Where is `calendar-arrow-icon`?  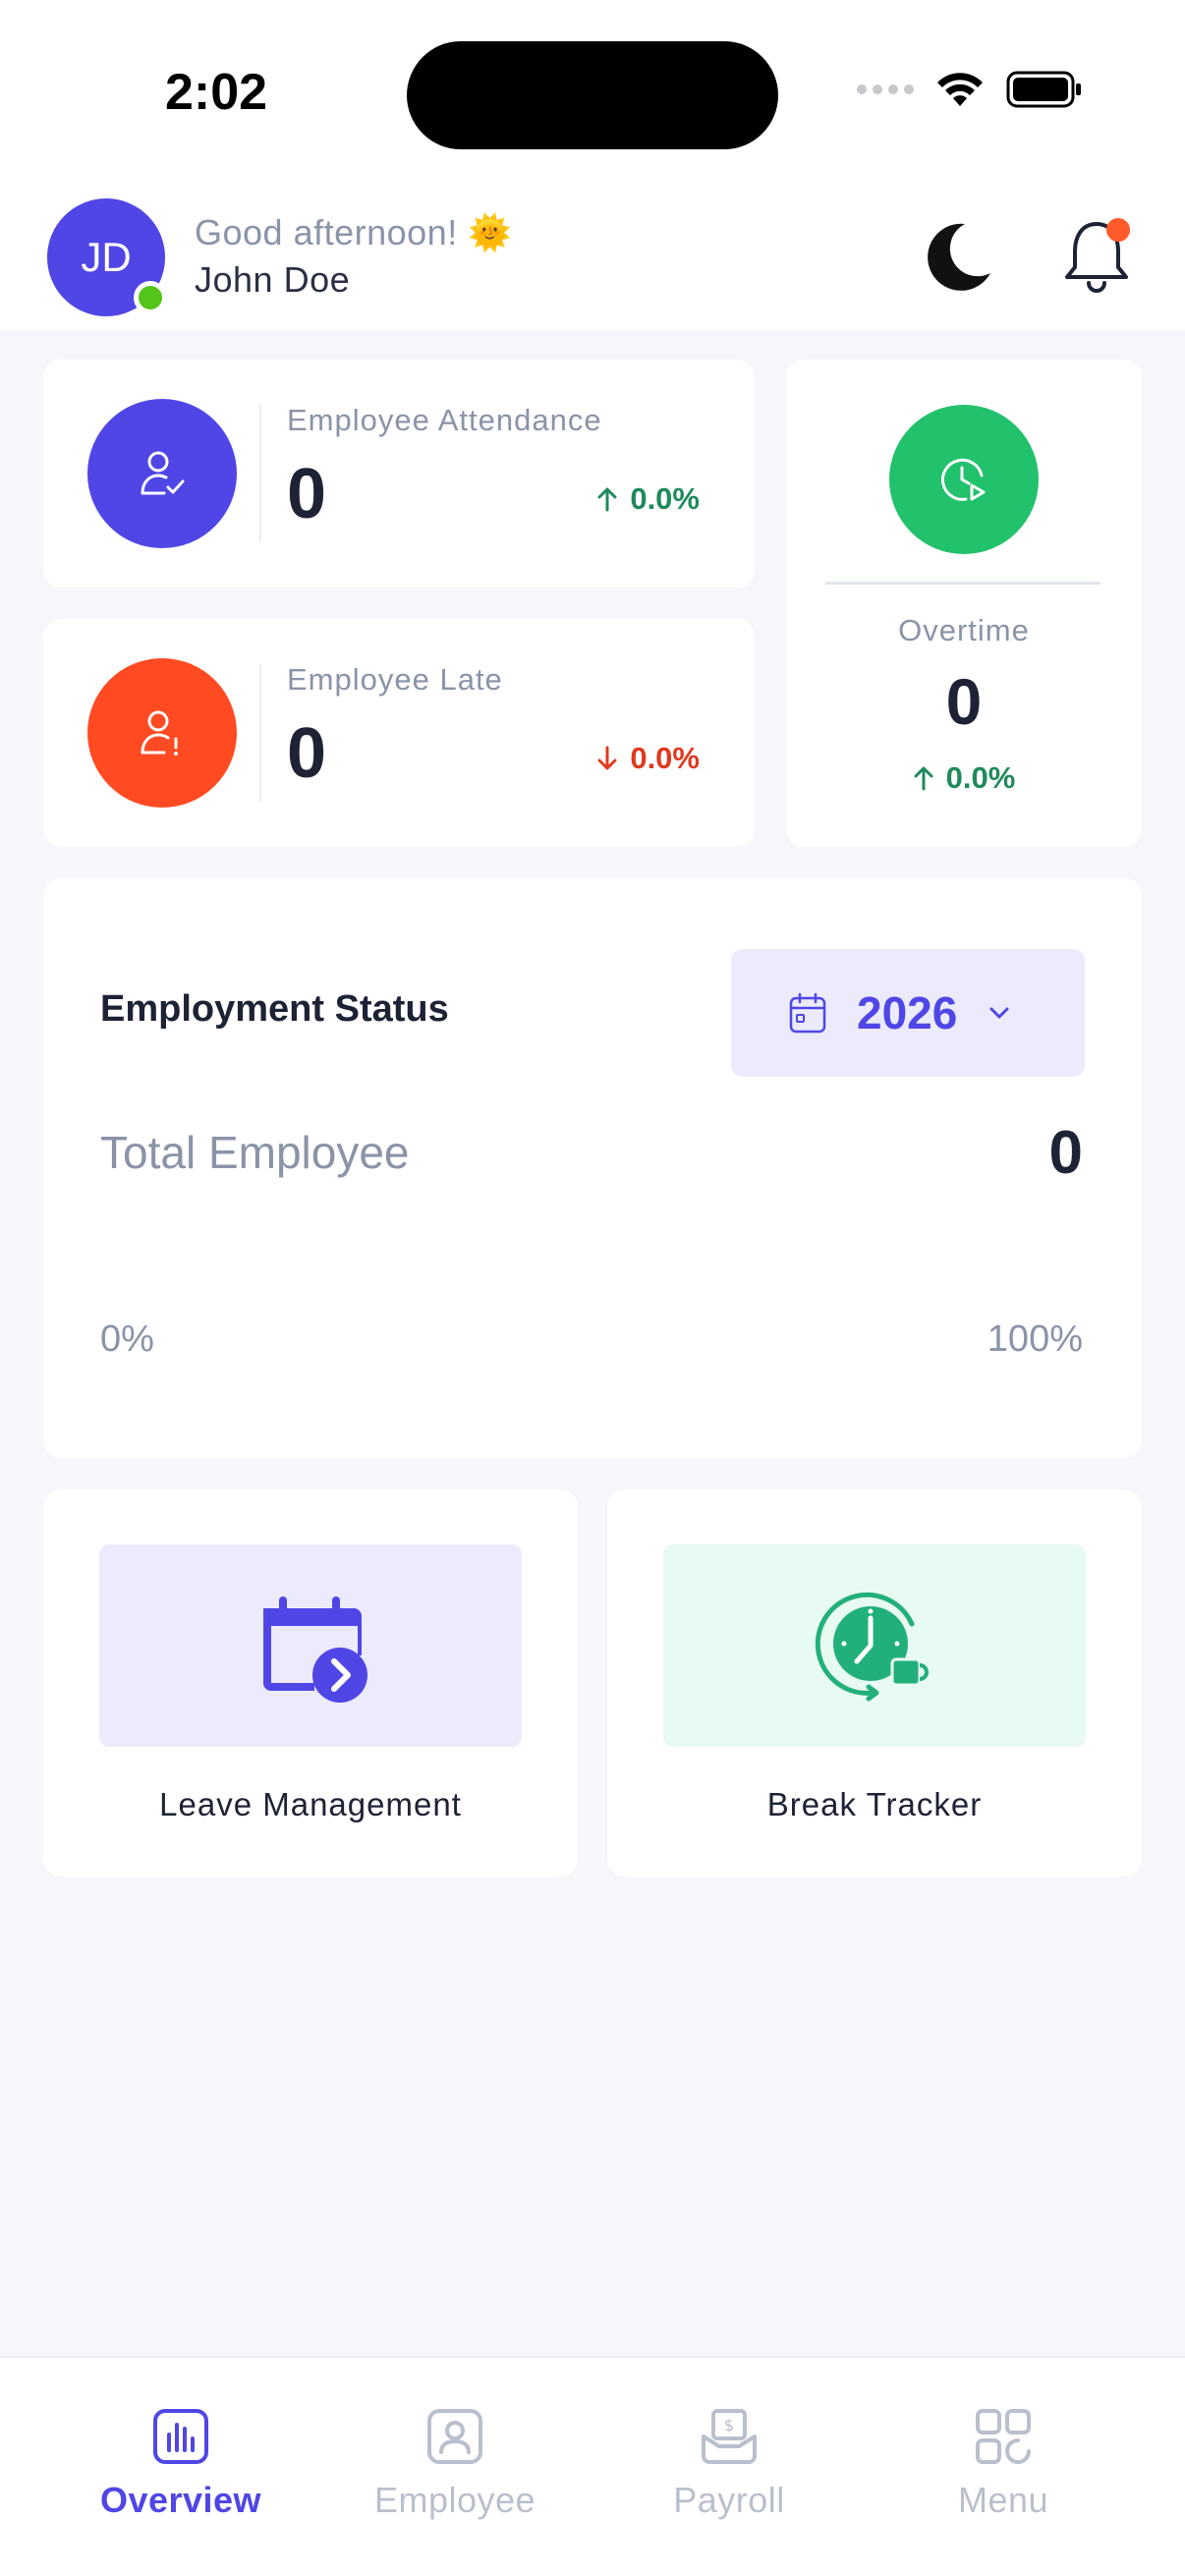
calendar-arrow-icon is located at coordinates (315, 1649).